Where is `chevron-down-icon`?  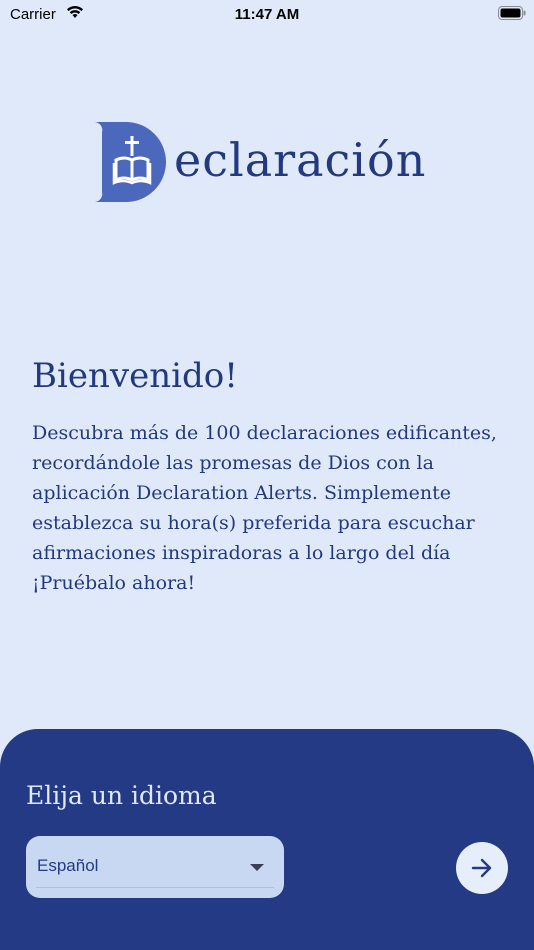
chevron-down-icon is located at coordinates (257, 867).